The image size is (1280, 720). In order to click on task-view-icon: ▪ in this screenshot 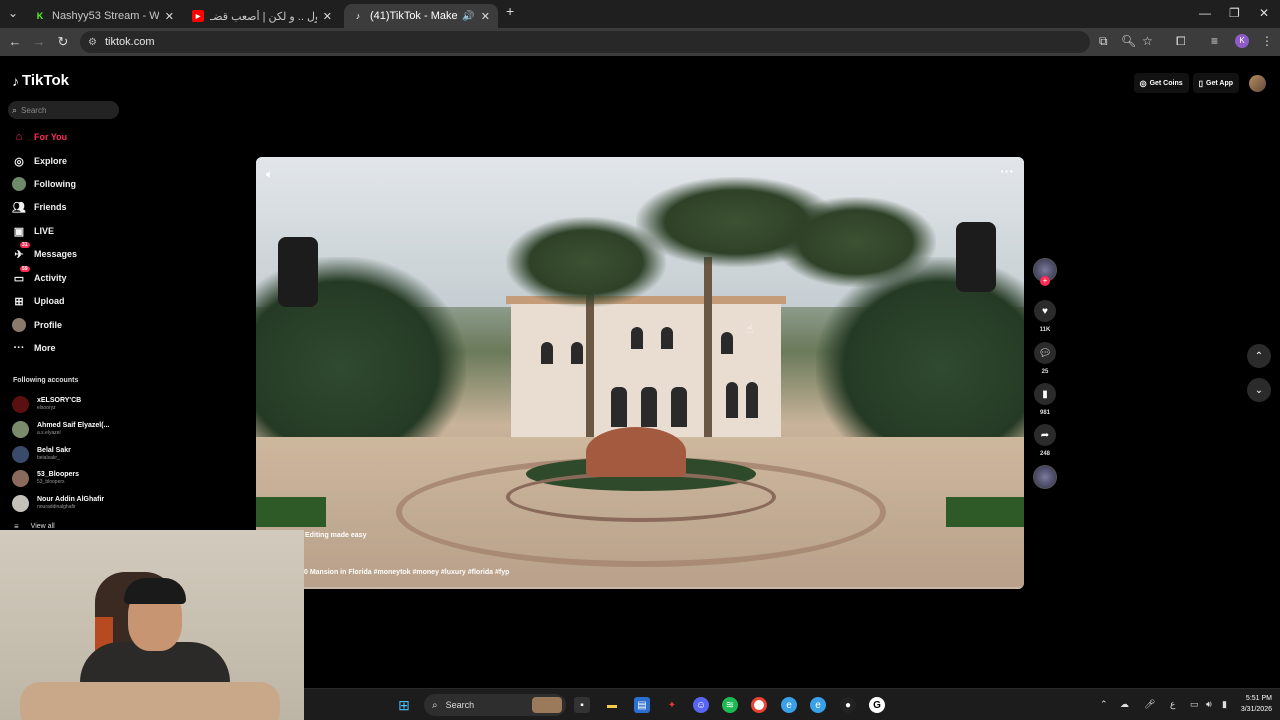, I will do `click(582, 705)`.